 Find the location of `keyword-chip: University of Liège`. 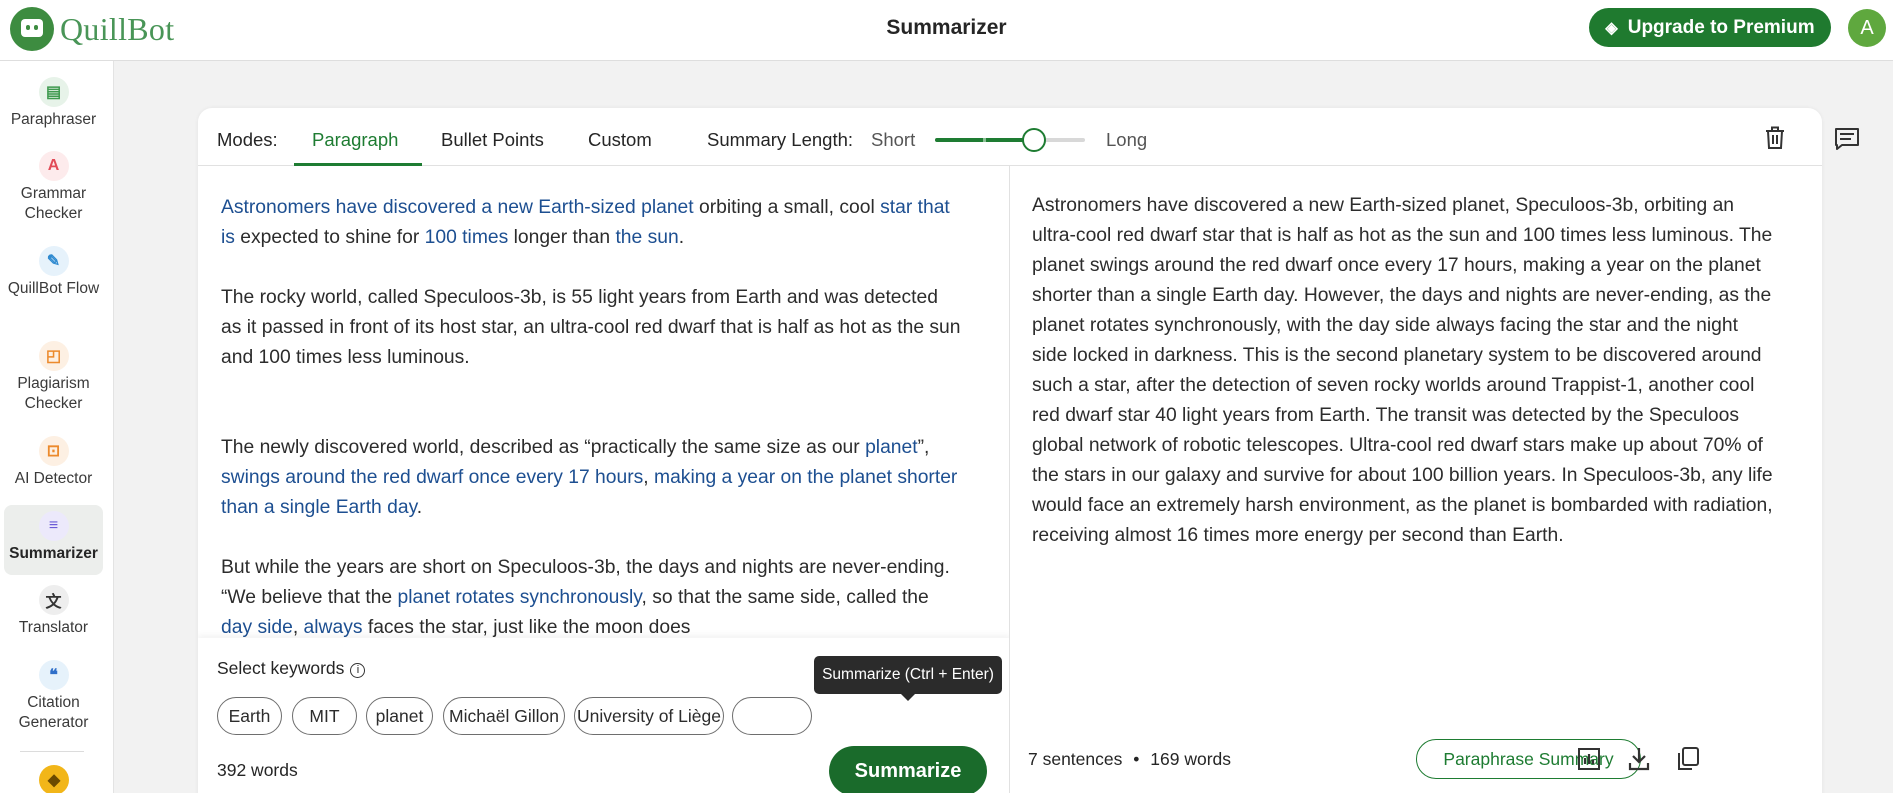

keyword-chip: University of Liège is located at coordinates (649, 716).